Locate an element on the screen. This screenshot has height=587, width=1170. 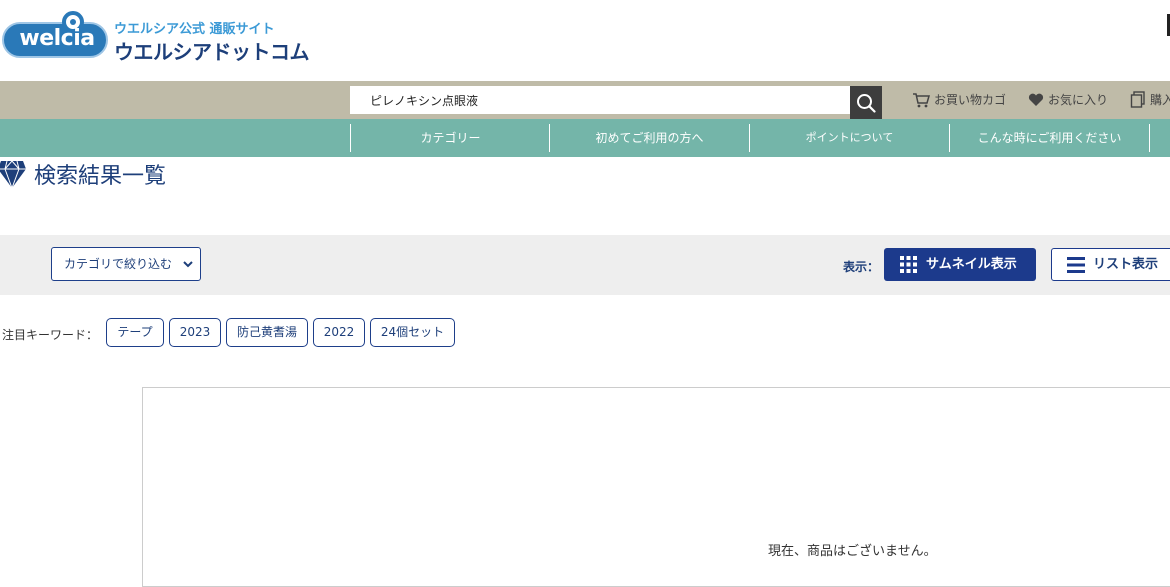
keyword-chip: 24個セット is located at coordinates (412, 332).